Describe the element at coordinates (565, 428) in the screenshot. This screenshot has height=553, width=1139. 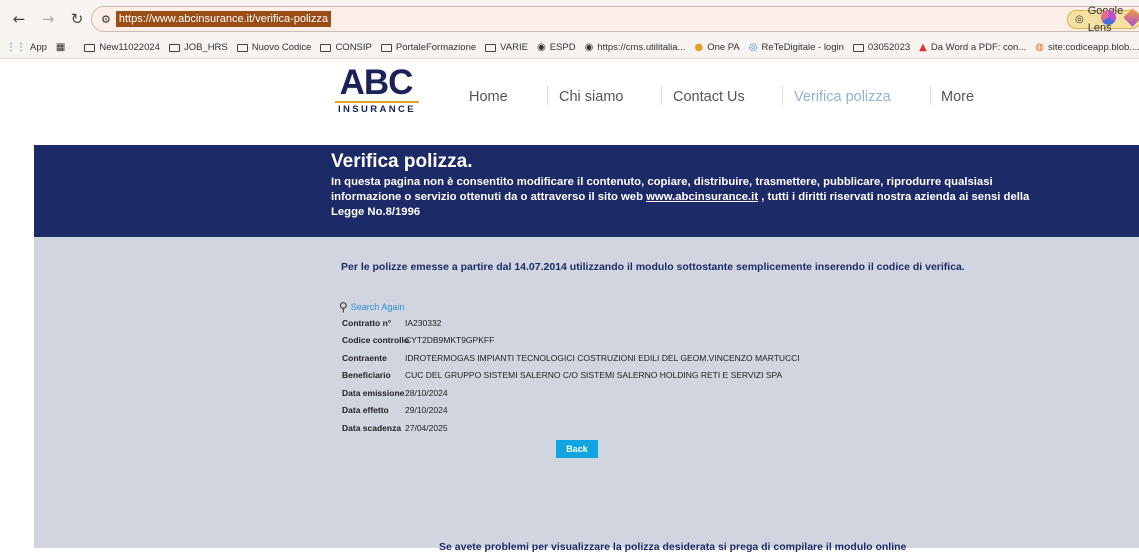
I see `detail-row: Data scadenza 27/04/2025` at that location.